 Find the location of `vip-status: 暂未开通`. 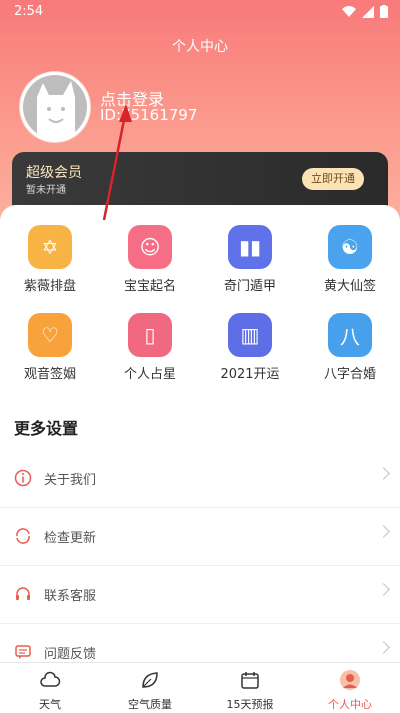

vip-status: 暂未开通 is located at coordinates (46, 190).